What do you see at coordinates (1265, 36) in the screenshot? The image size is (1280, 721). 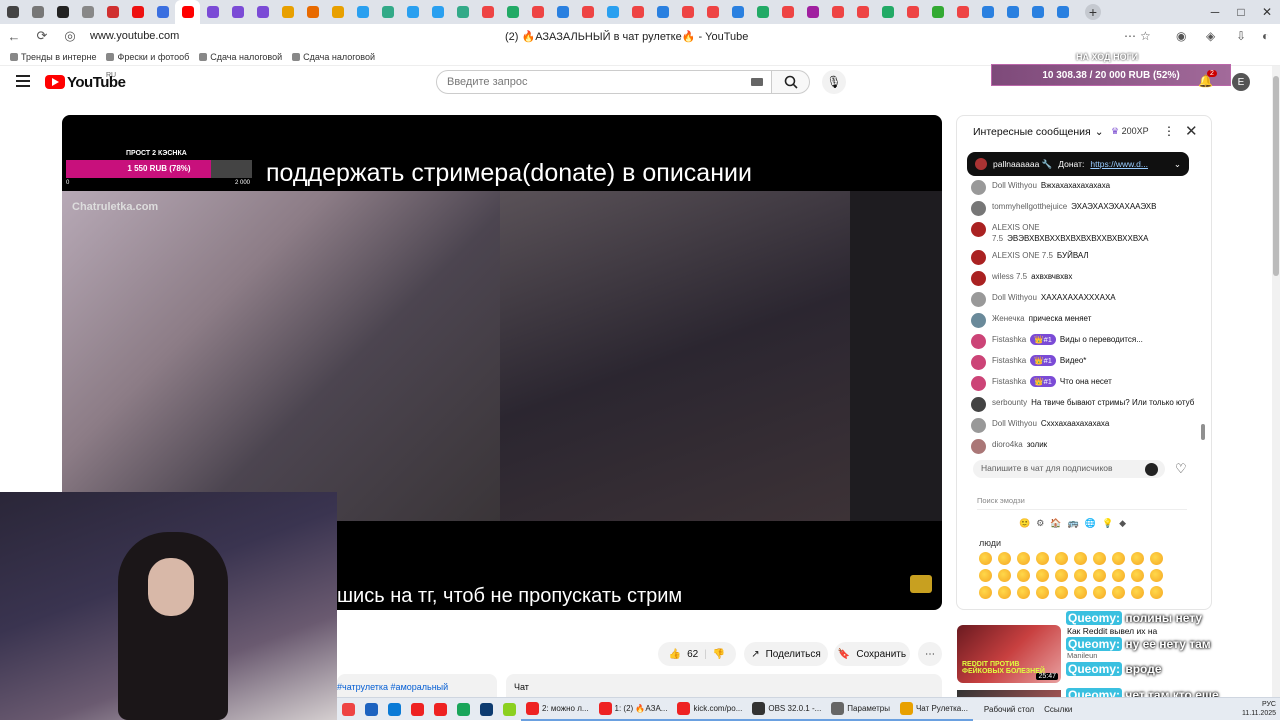 I see `profile-icon: ◐` at bounding box center [1265, 36].